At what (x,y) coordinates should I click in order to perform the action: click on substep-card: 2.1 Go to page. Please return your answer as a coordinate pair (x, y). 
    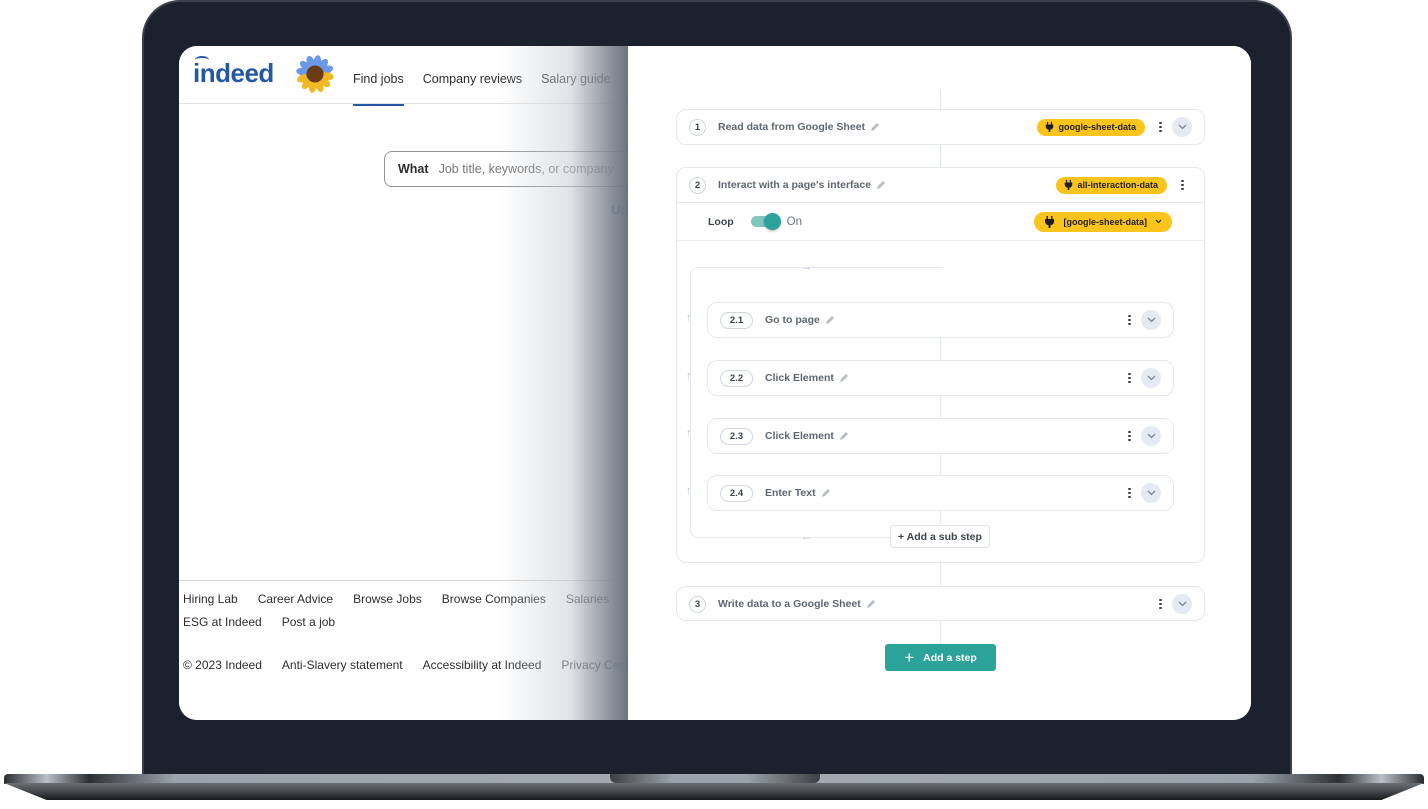
    Looking at the image, I should click on (940, 320).